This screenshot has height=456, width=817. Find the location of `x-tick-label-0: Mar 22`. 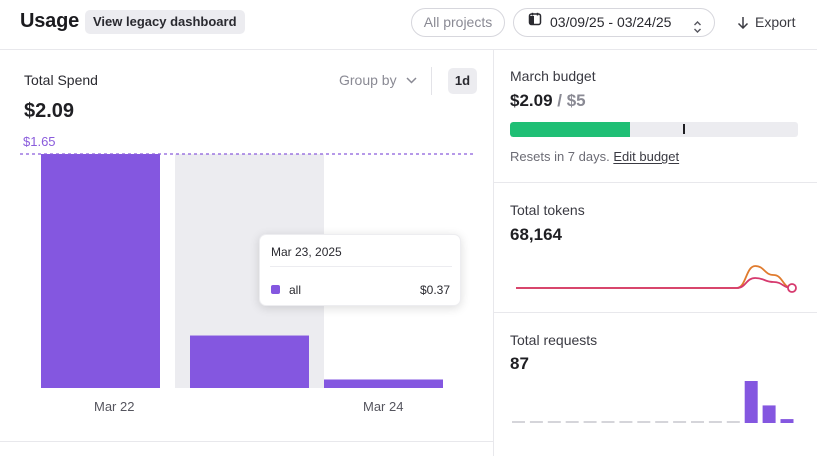

x-tick-label-0: Mar 22 is located at coordinates (114, 406).